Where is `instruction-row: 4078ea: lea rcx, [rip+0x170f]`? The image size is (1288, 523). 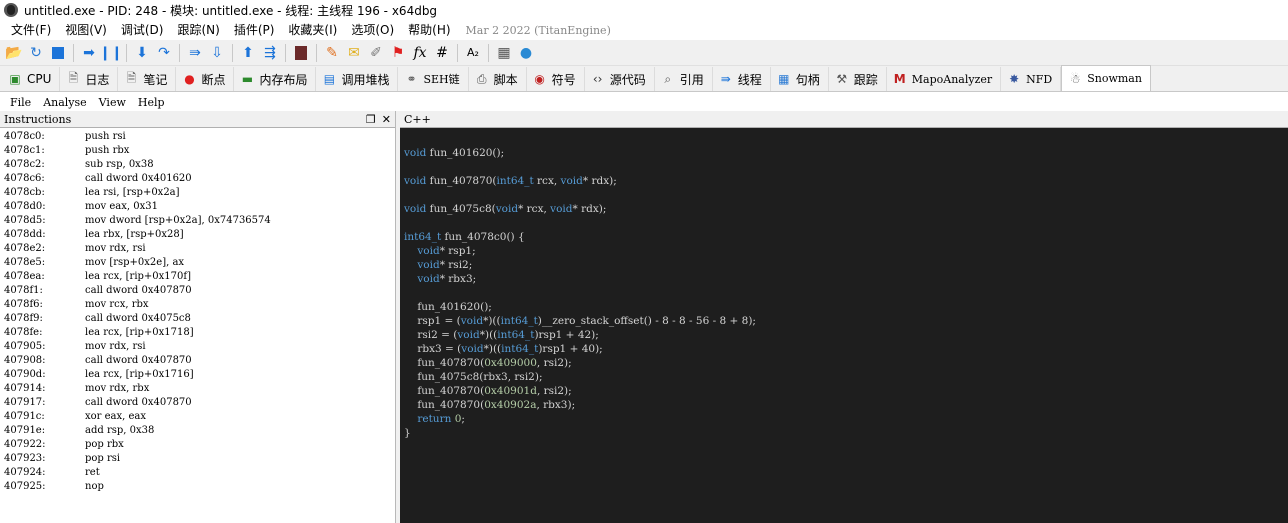 instruction-row: 4078ea: lea rcx, [rip+0x170f] is located at coordinates (199, 277).